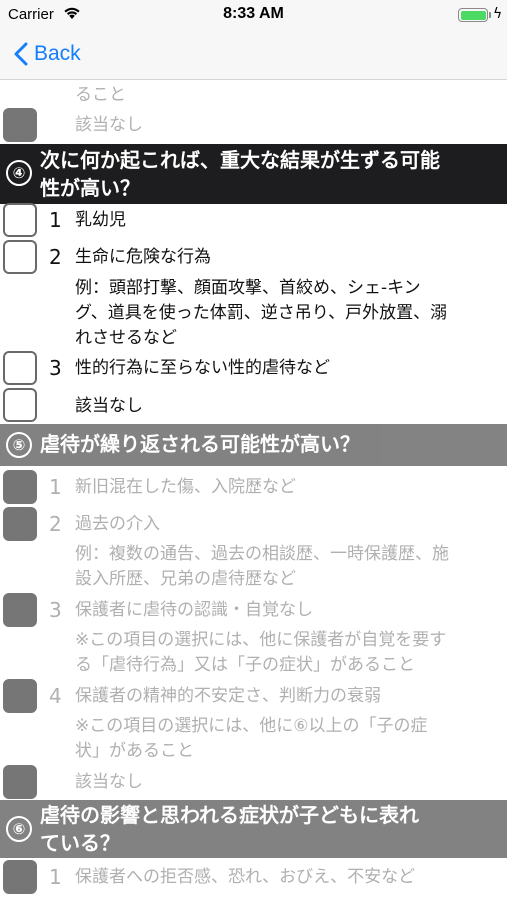 This screenshot has height=900, width=507. What do you see at coordinates (55, 368) in the screenshot?
I see `section4-item3-number: 3` at bounding box center [55, 368].